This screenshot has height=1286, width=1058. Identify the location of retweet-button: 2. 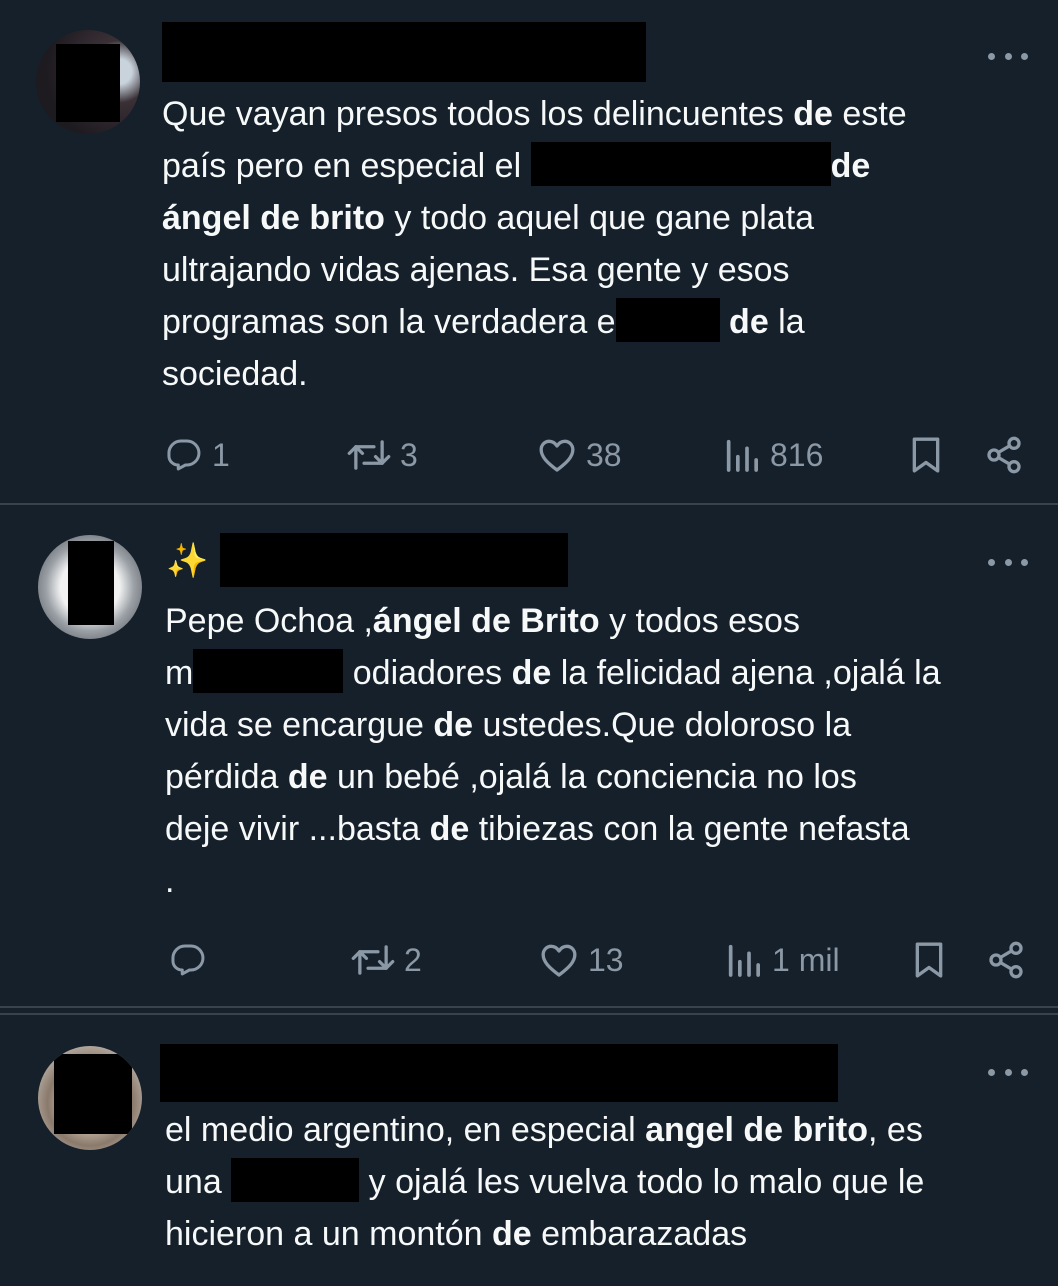
(386, 960).